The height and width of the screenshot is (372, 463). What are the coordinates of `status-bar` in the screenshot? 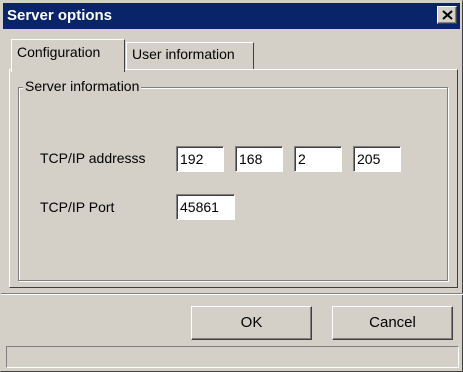 It's located at (232, 357).